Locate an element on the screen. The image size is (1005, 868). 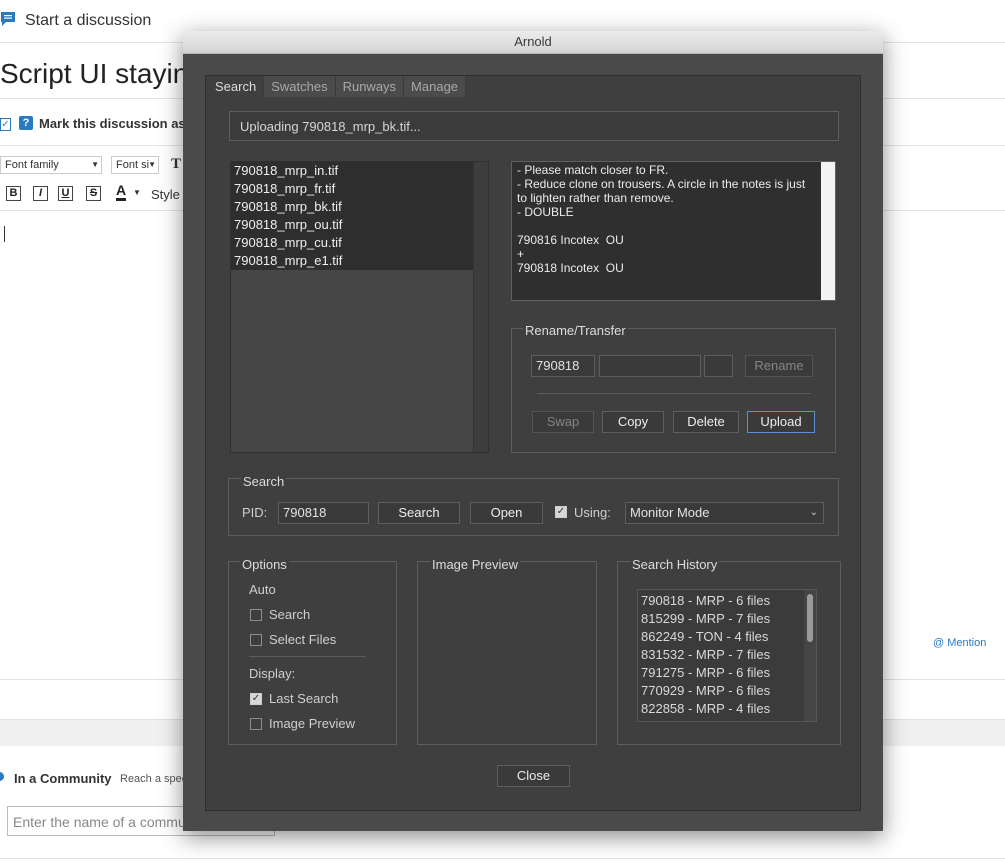
rename-transfer-title: Rename/Transfer is located at coordinates (575, 330).